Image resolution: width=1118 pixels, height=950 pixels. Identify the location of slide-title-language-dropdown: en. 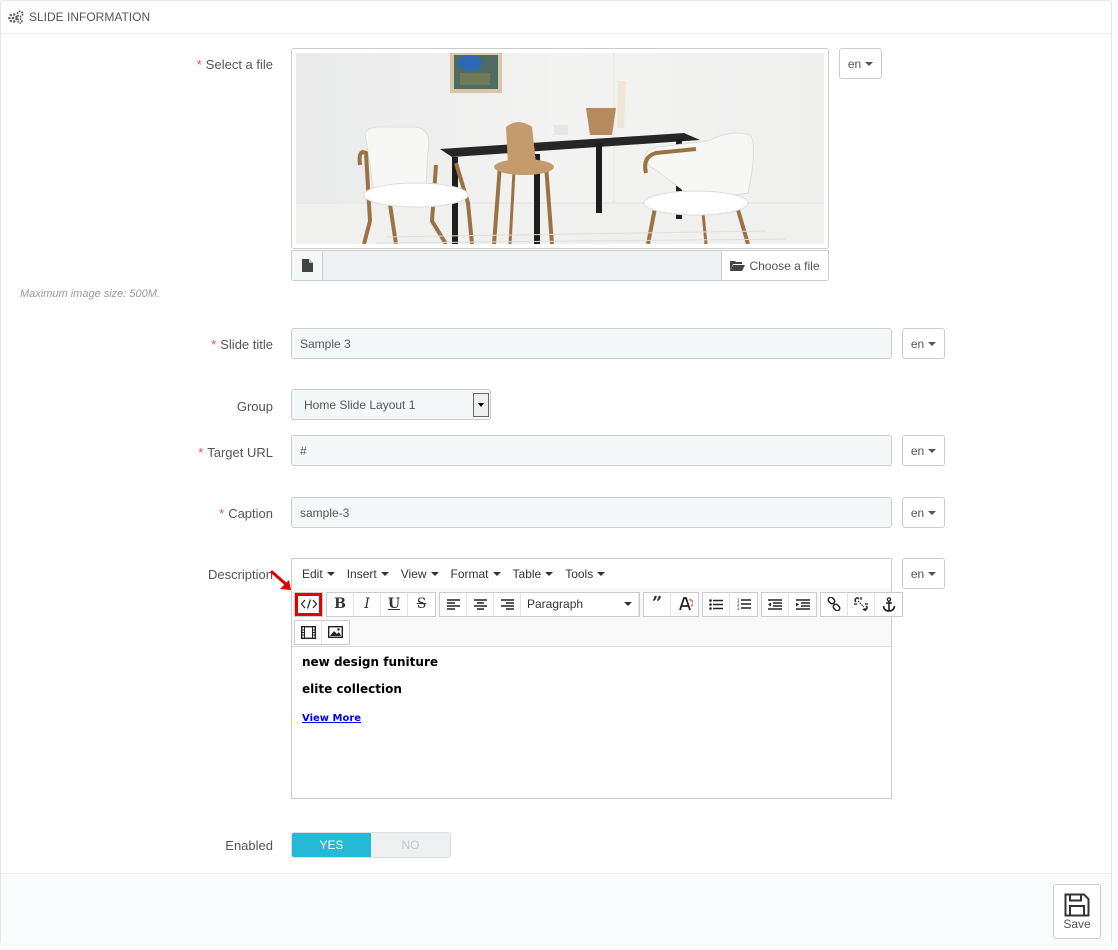
(923, 343).